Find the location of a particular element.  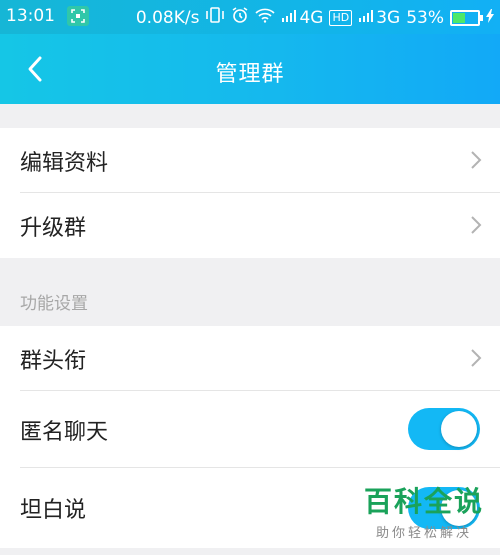

time: 13:01 is located at coordinates (30, 16).